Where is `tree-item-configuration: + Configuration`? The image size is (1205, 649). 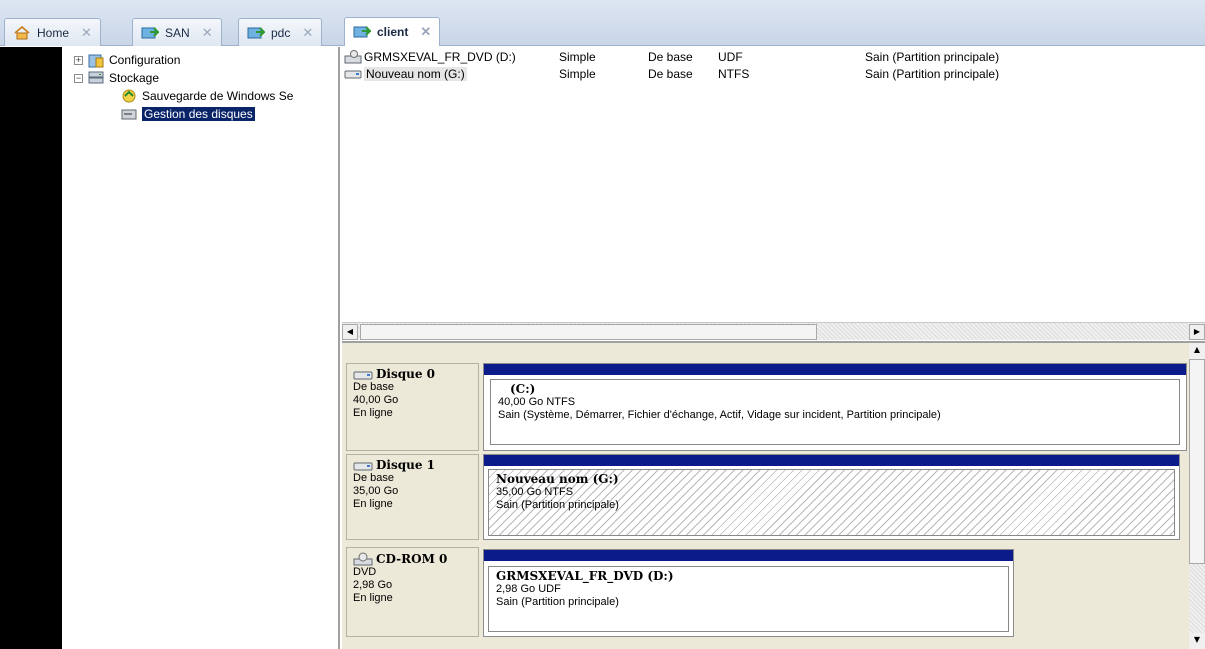
tree-item-configuration: + Configuration is located at coordinates (127, 60).